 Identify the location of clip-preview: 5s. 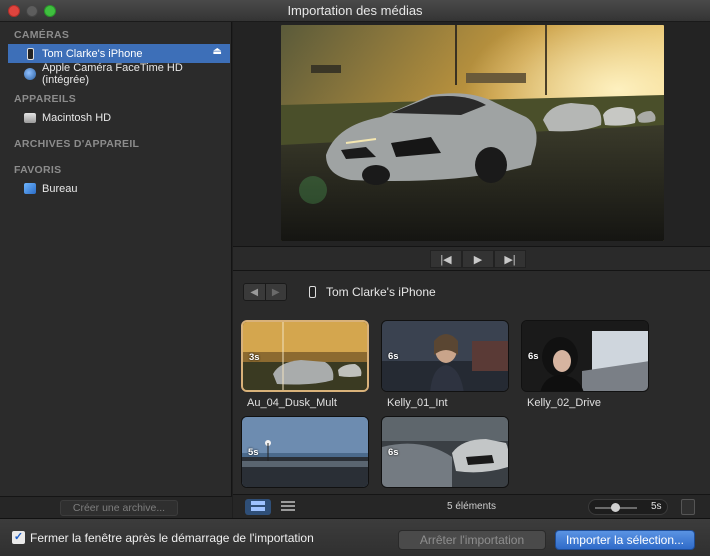
(305, 452).